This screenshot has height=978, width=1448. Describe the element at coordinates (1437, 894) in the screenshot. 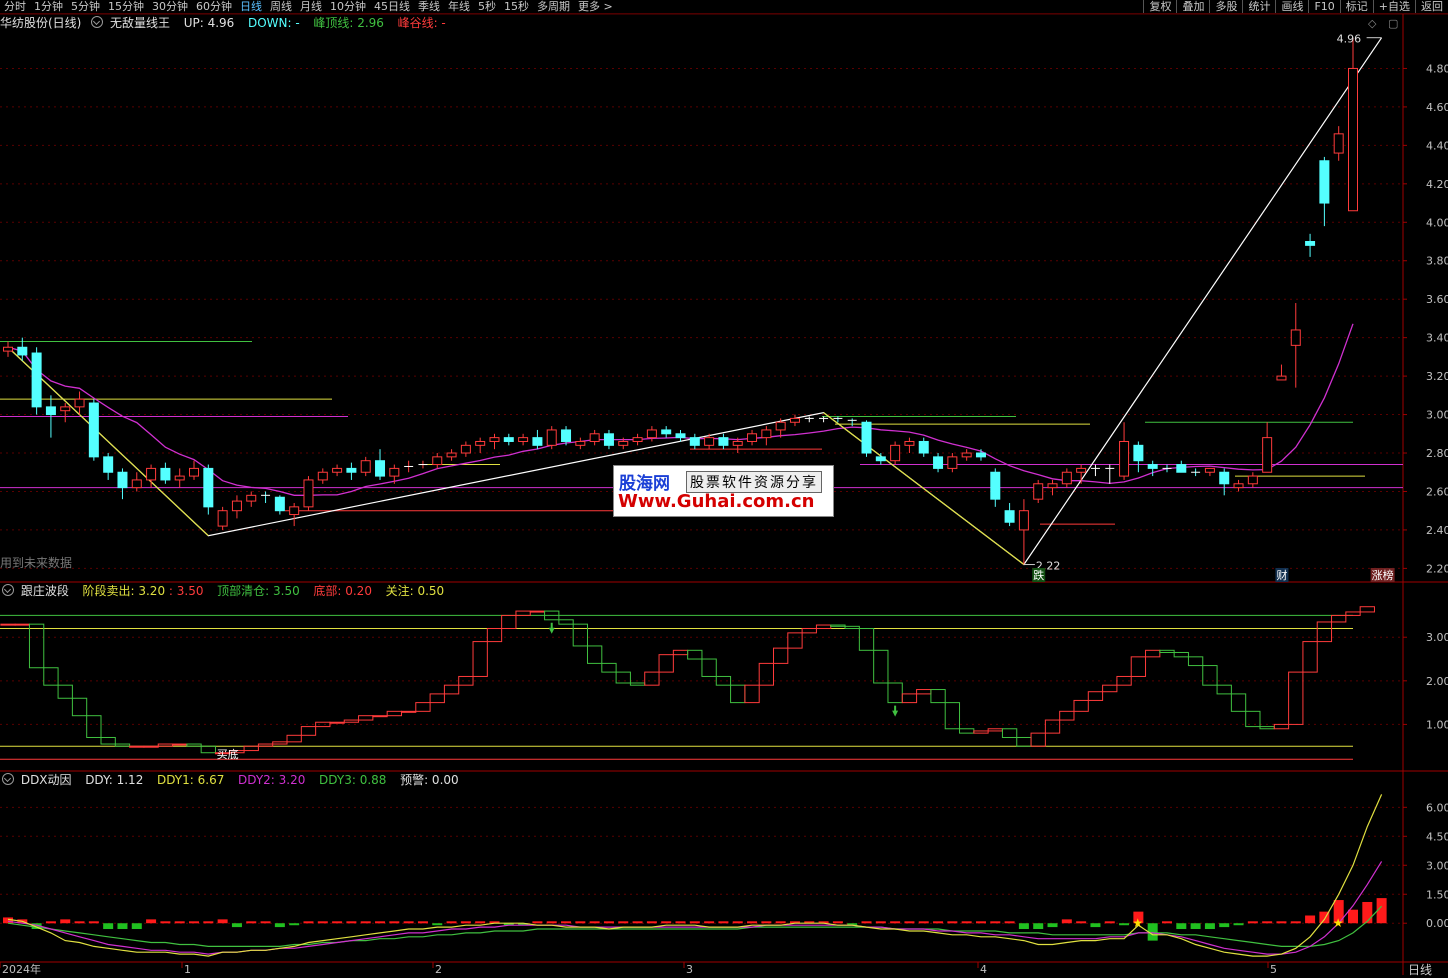

I see `ddx-y-tick-label: 1.50` at that location.